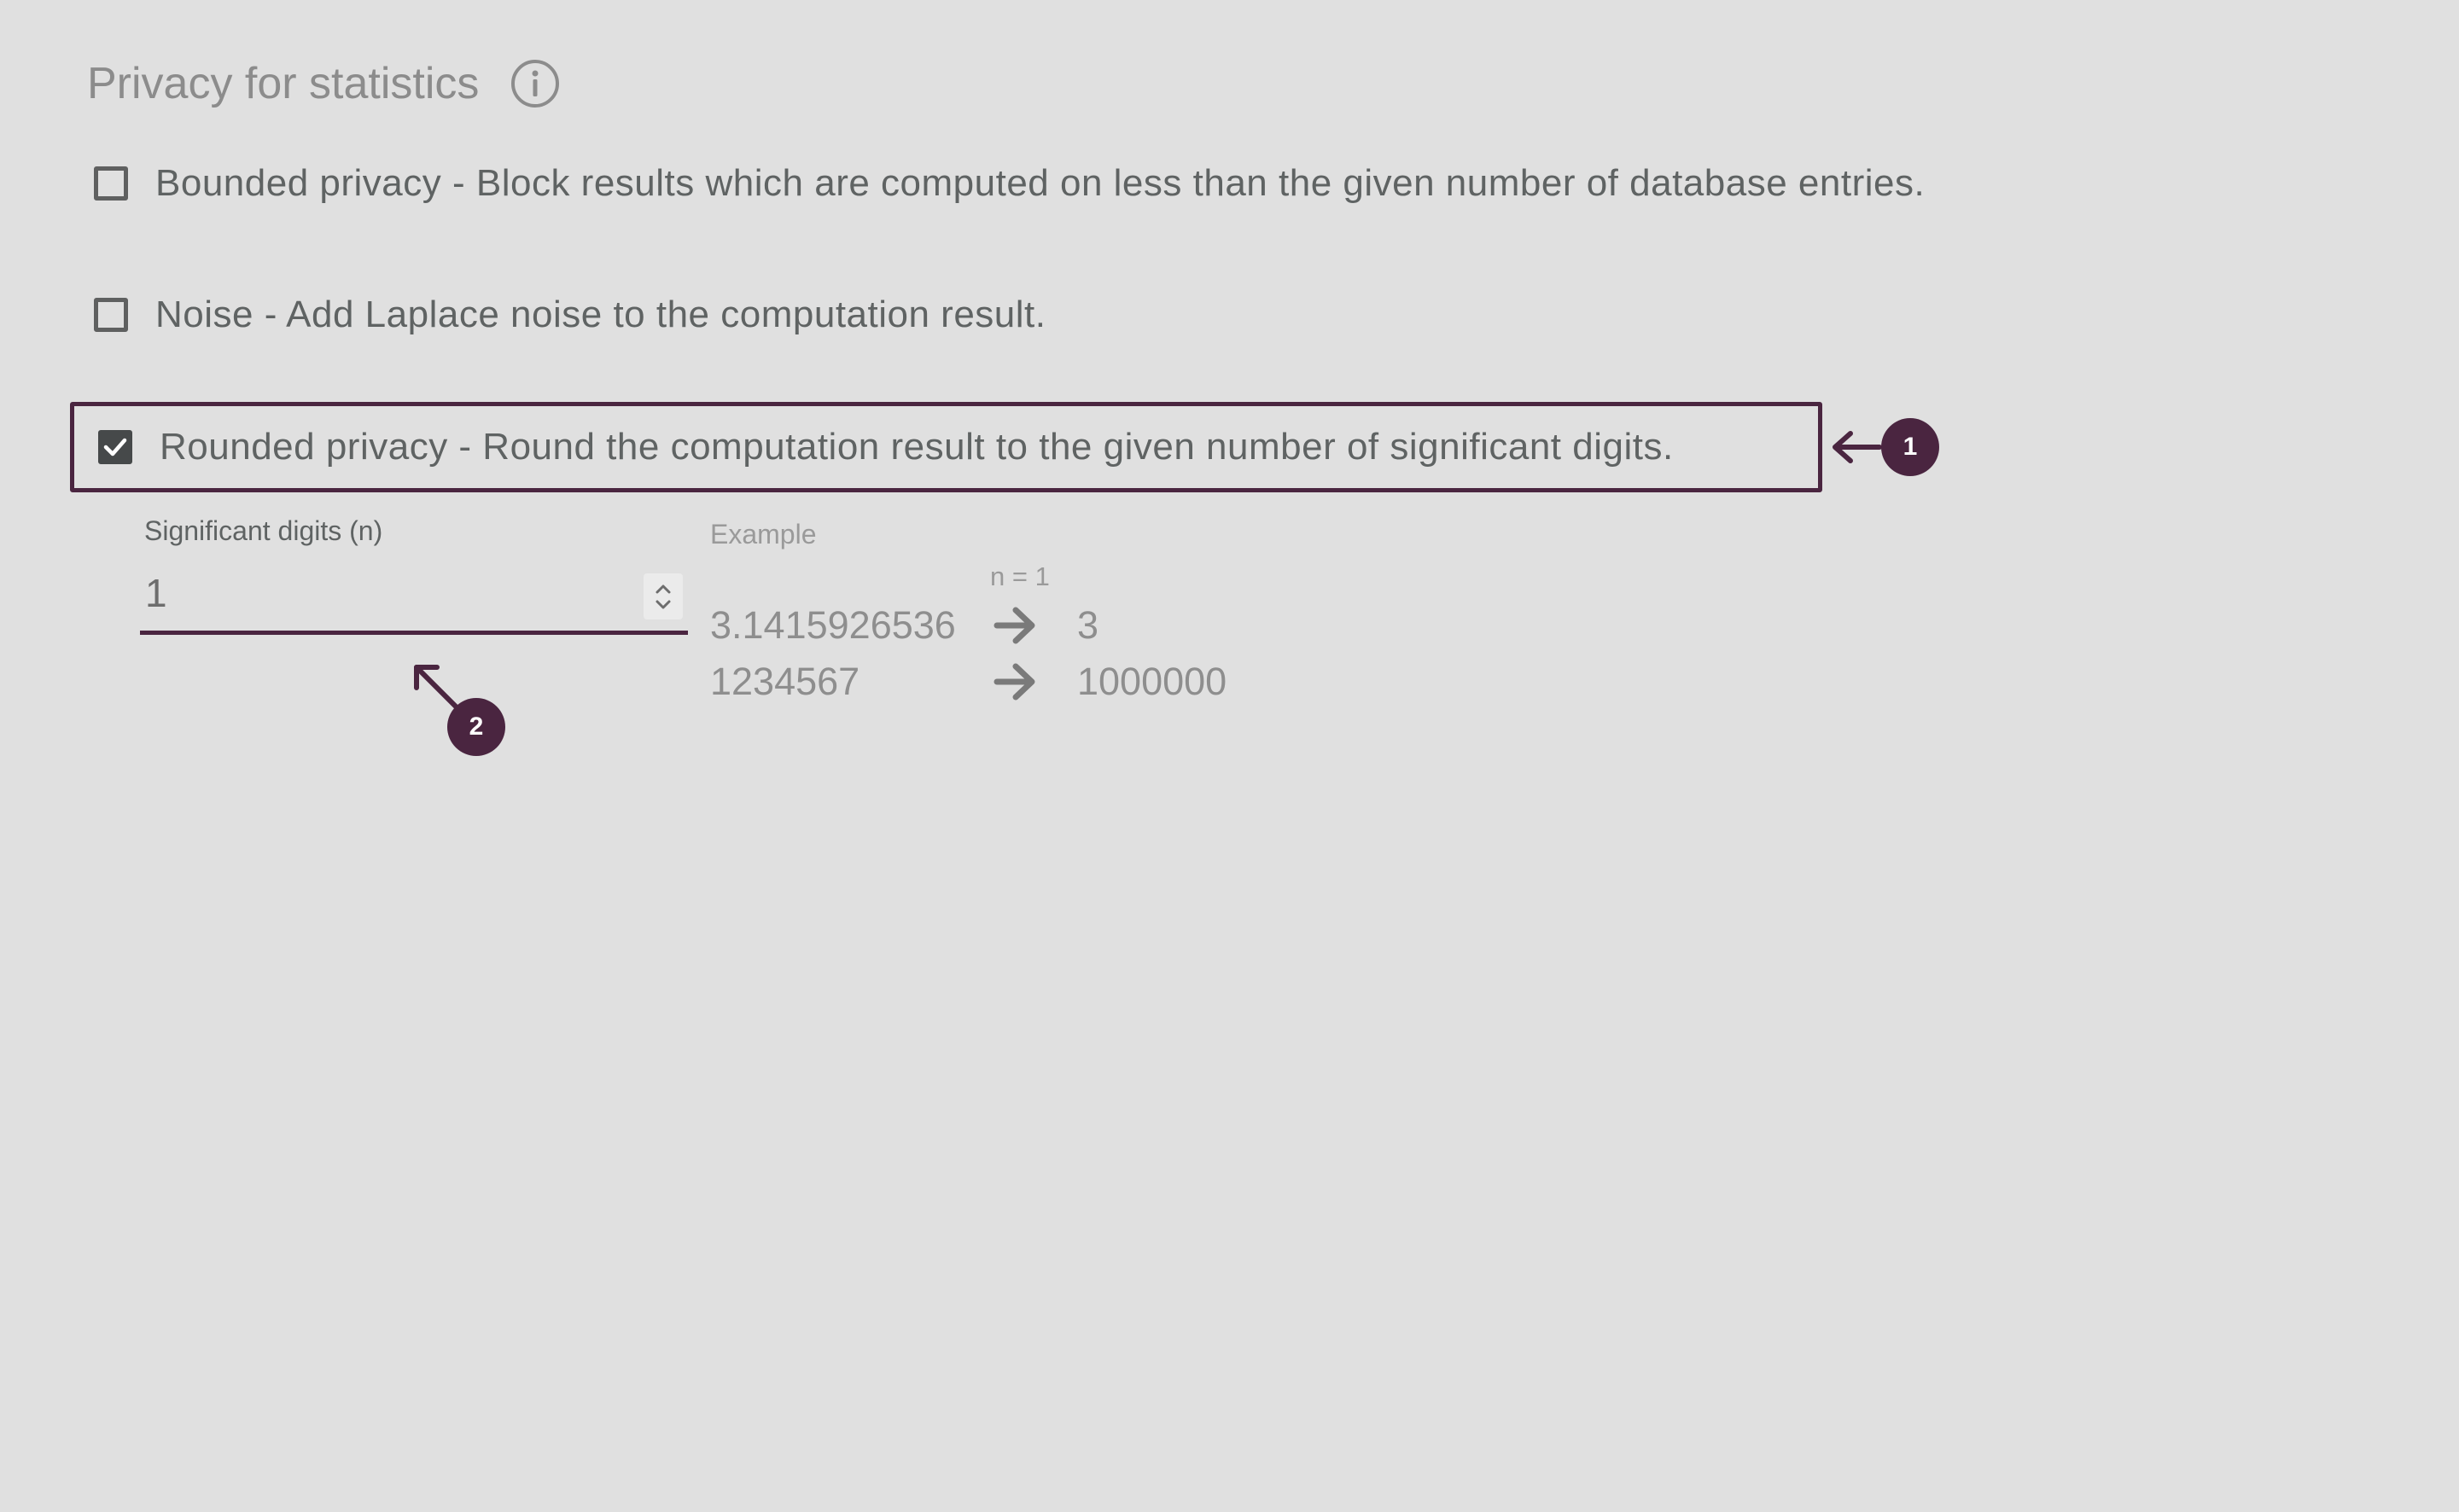 The width and height of the screenshot is (2459, 1512). I want to click on callout-badge-2: 2, so click(476, 727).